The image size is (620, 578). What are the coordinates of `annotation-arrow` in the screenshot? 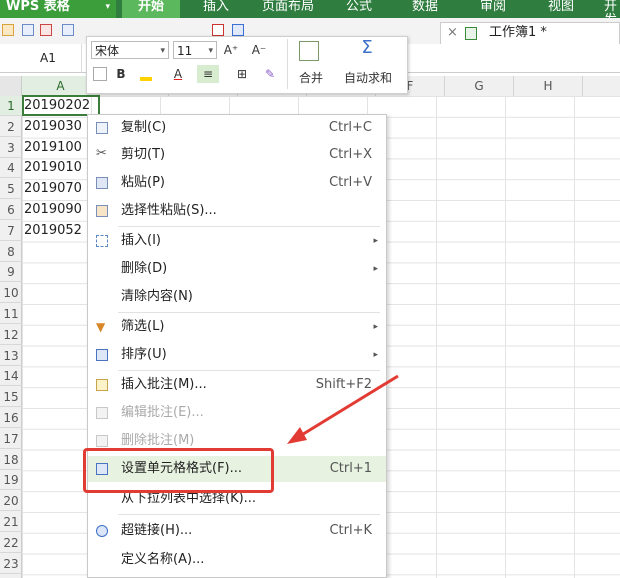 It's located at (343, 409).